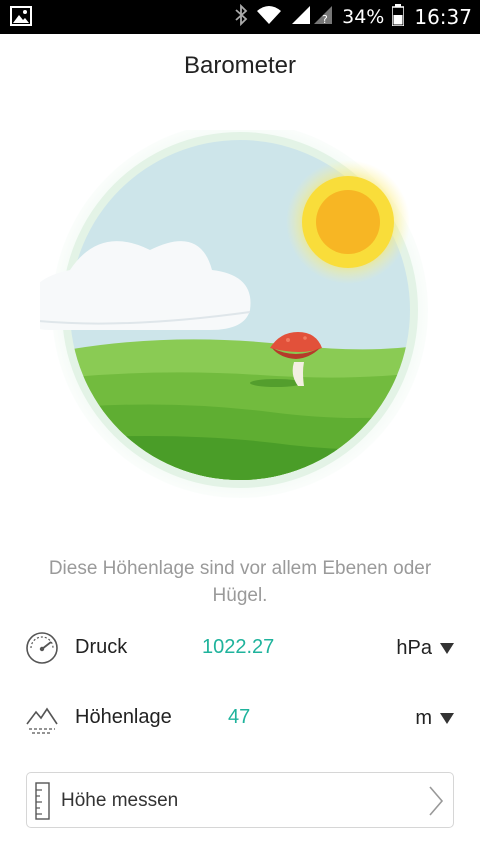  I want to click on sun-icon, so click(348, 222).